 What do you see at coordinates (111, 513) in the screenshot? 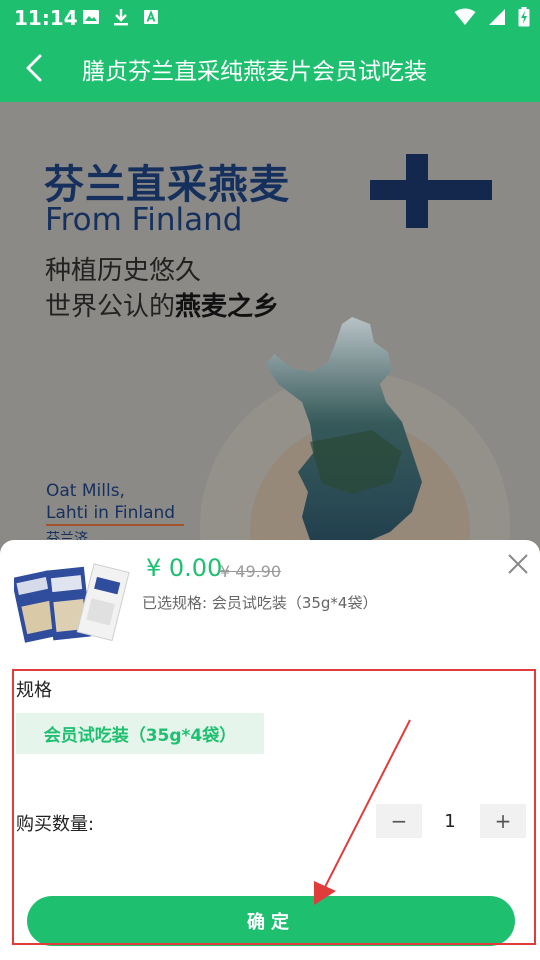
I see `oat-note-line-2: Lahti in Finland` at bounding box center [111, 513].